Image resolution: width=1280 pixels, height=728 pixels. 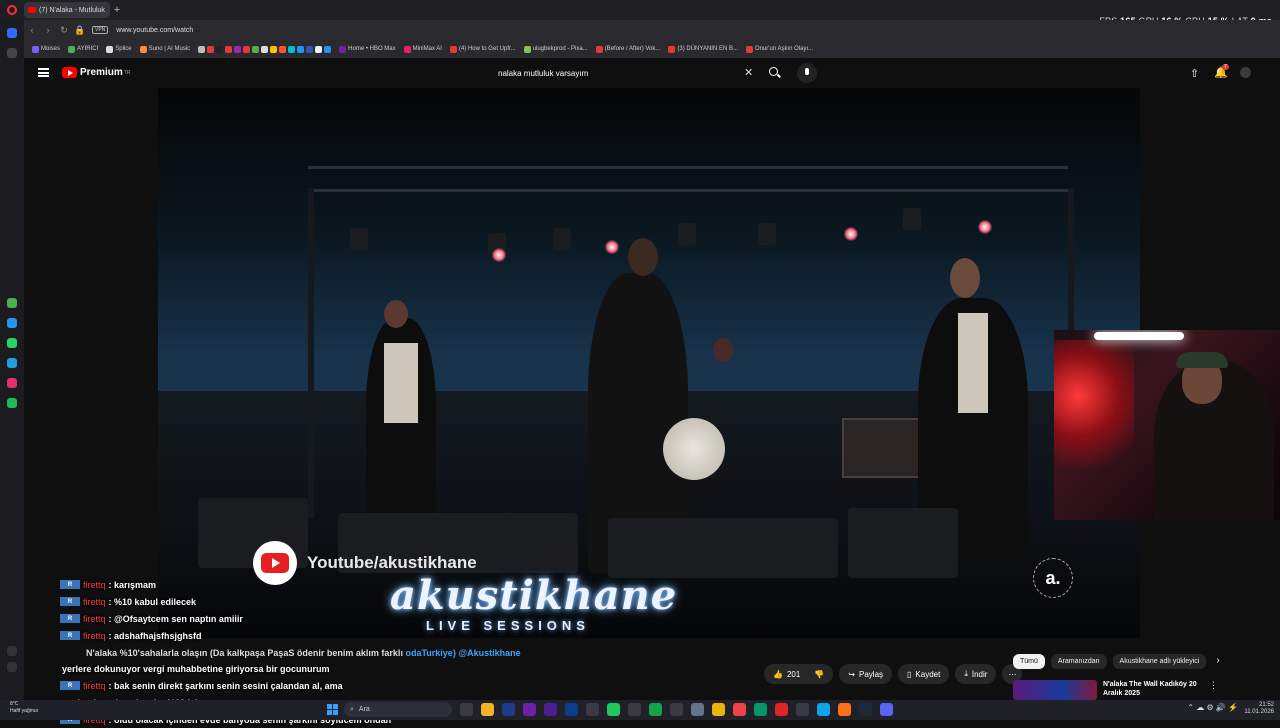 What do you see at coordinates (1212, 707) in the screenshot?
I see `system-tray: ⌃ ☁ ⚙ 🔊 ⚡` at bounding box center [1212, 707].